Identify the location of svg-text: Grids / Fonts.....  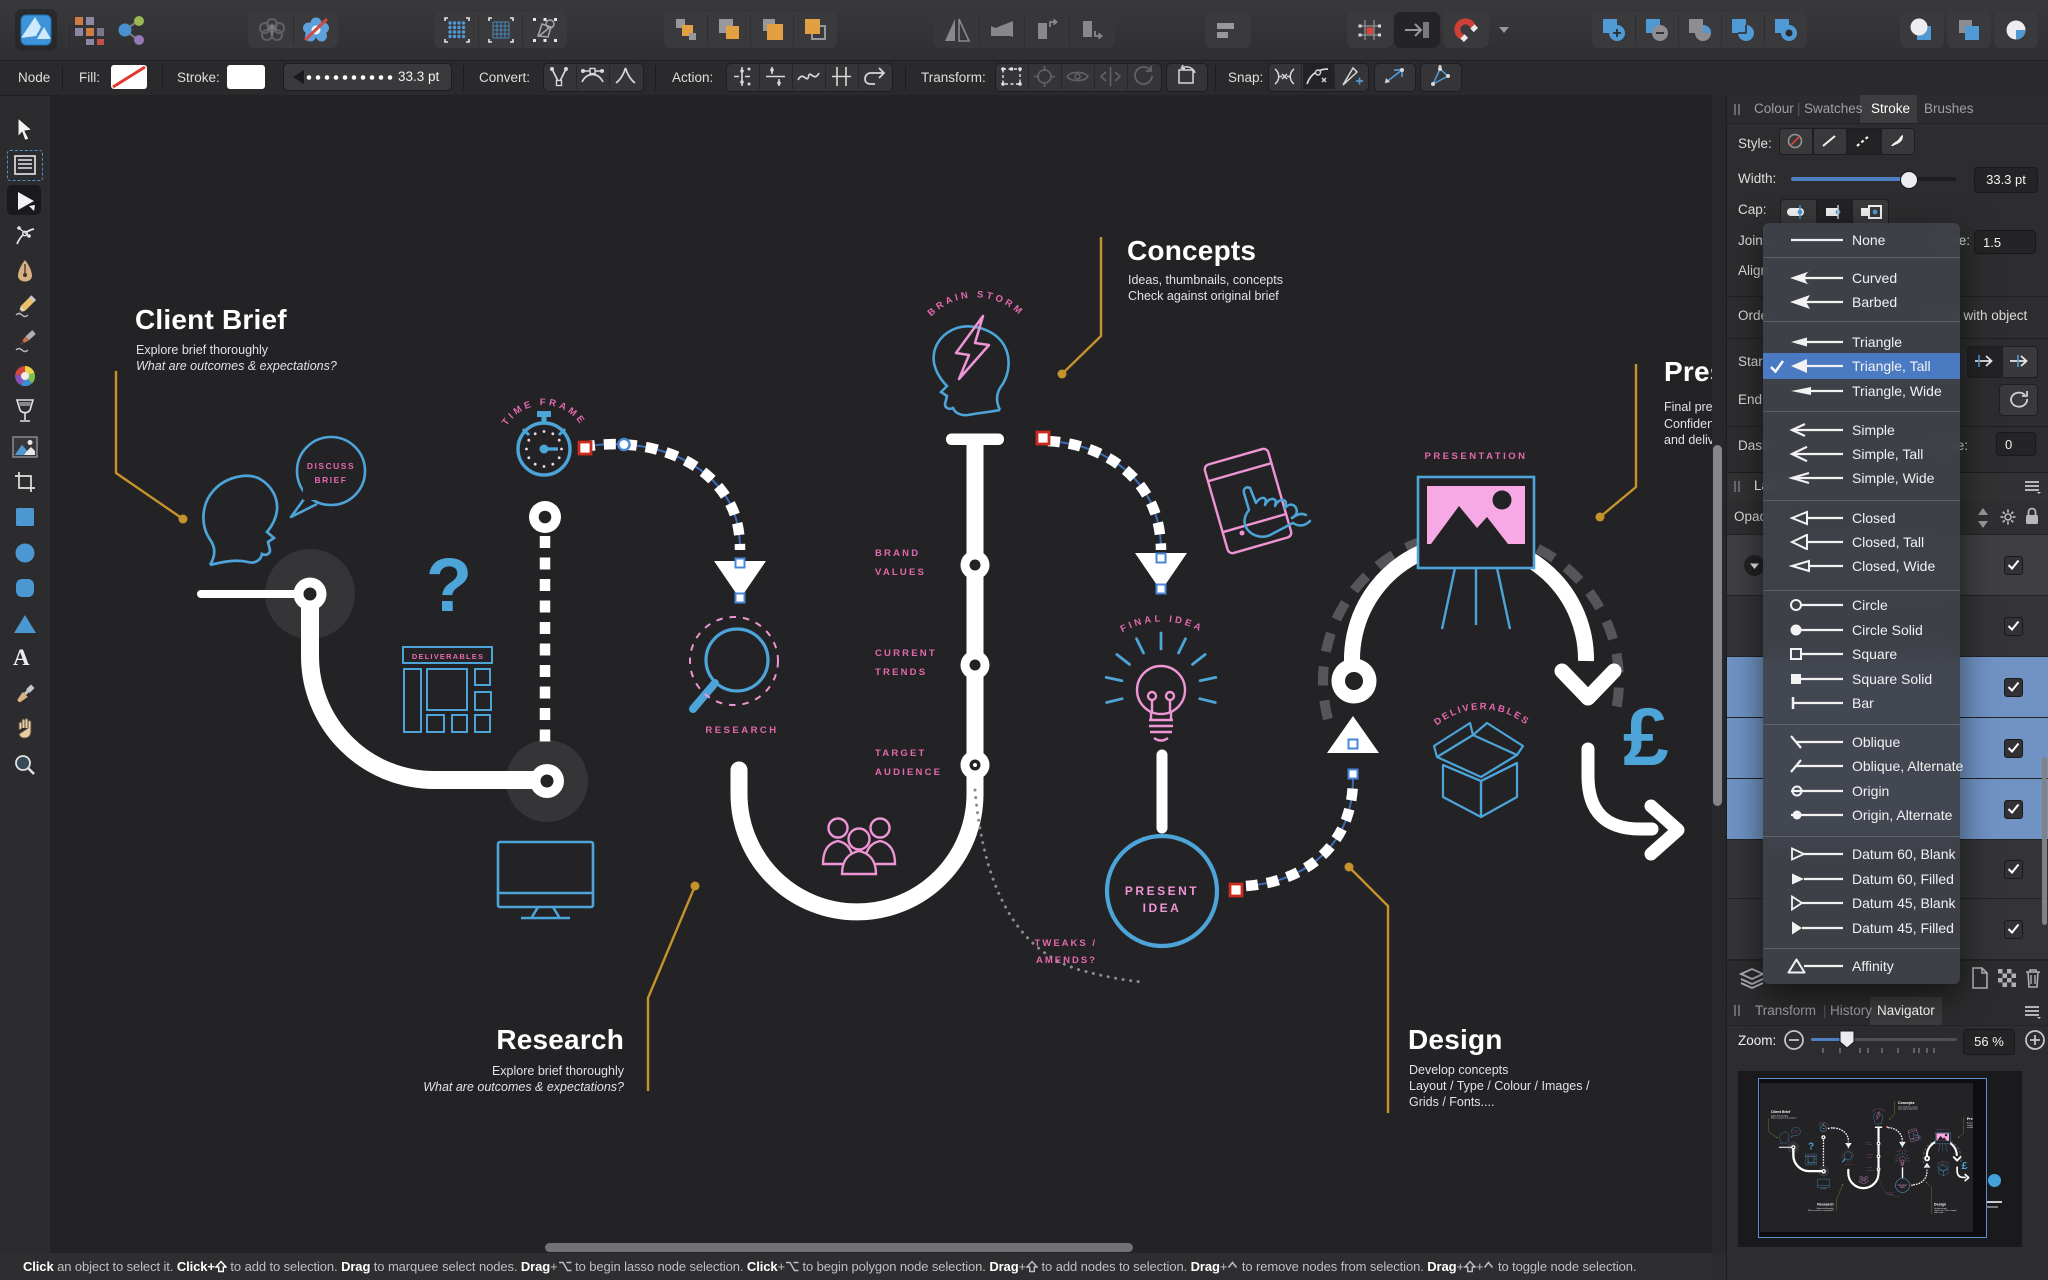
(1451, 1102).